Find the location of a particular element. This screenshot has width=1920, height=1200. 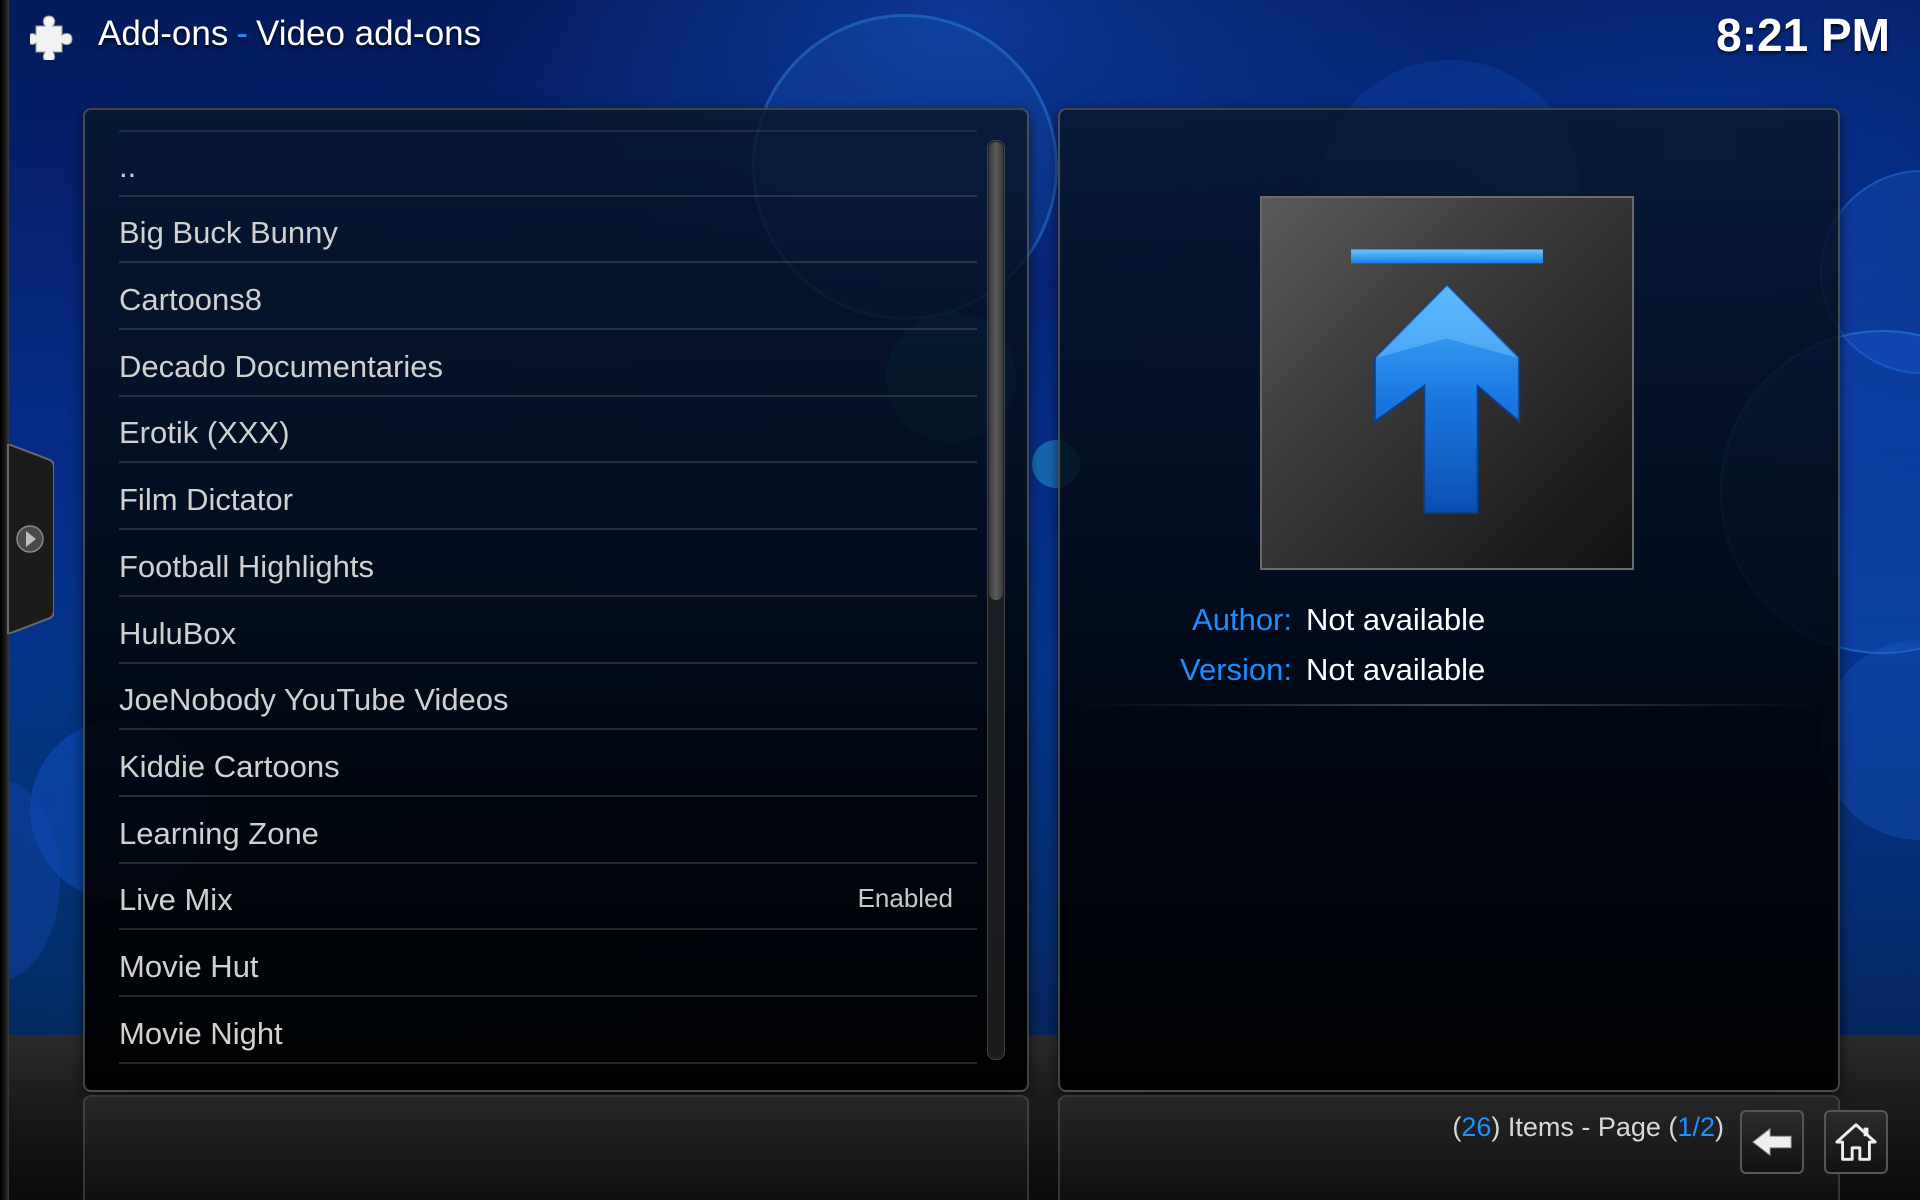

version-row: Version: Not available is located at coordinates (1449, 674).